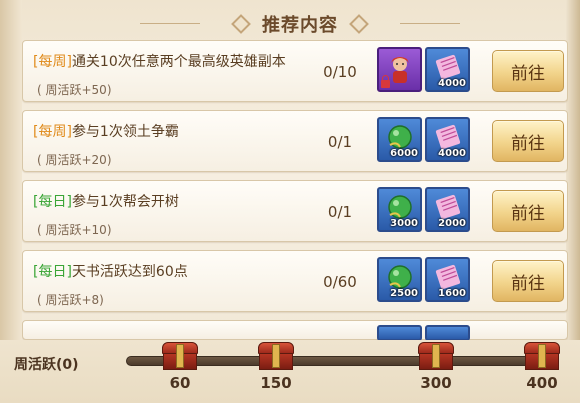  I want to click on task-progress: 0/60, so click(340, 282).